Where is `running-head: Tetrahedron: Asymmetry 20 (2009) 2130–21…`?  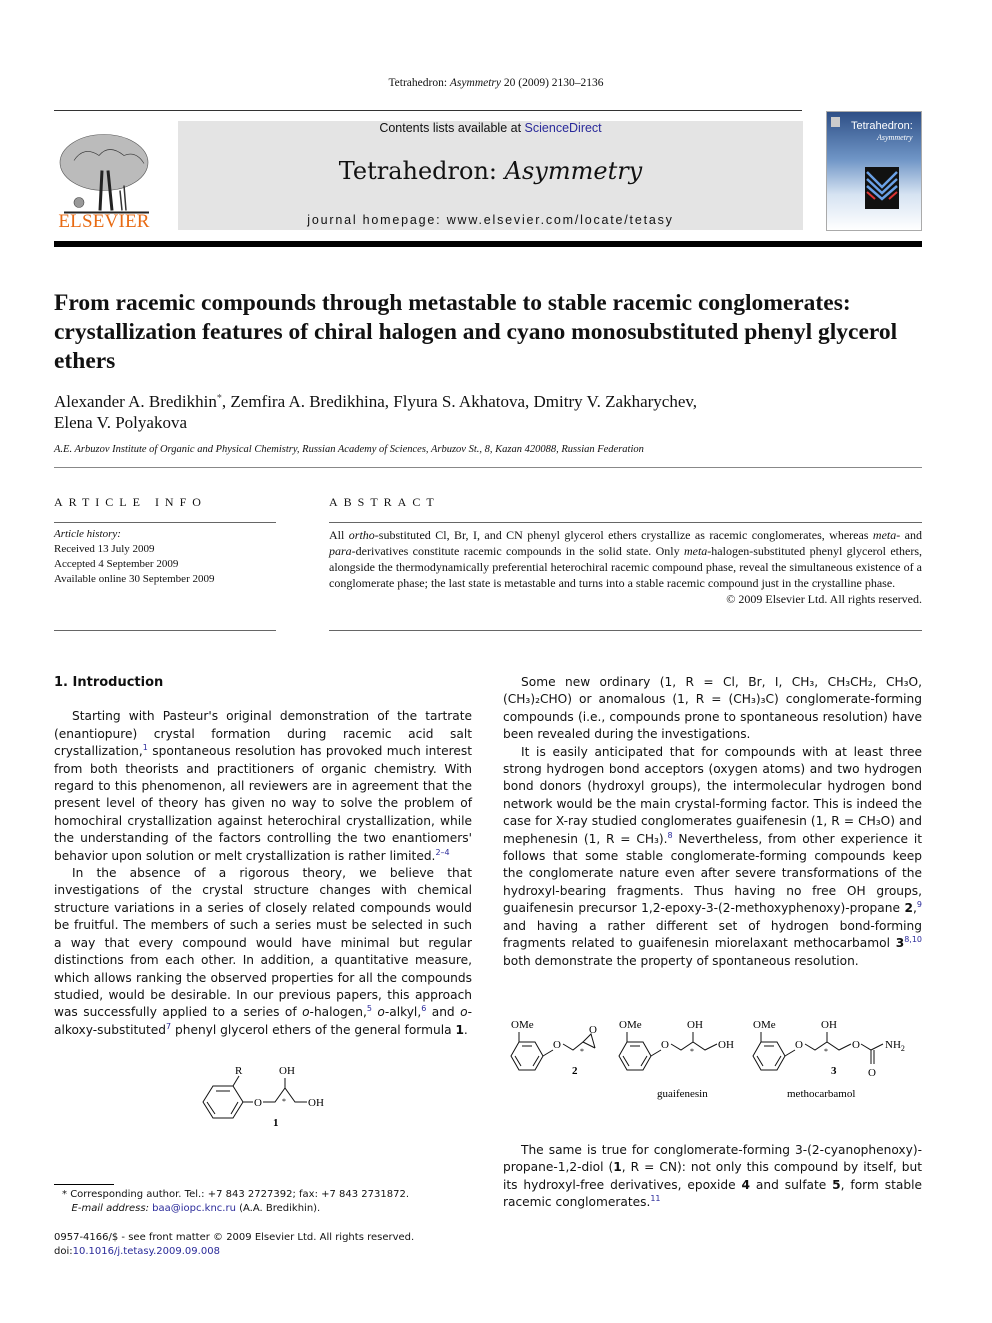
running-head: Tetrahedron: Asymmetry 20 (2009) 2130–21… is located at coordinates (496, 83).